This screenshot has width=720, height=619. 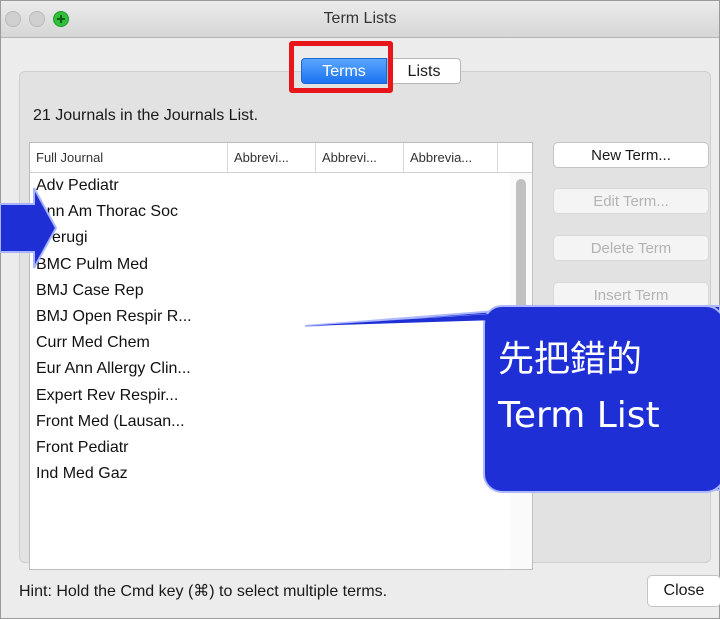 I want to click on callout-line-1: 先把錯的, so click(x=570, y=359).